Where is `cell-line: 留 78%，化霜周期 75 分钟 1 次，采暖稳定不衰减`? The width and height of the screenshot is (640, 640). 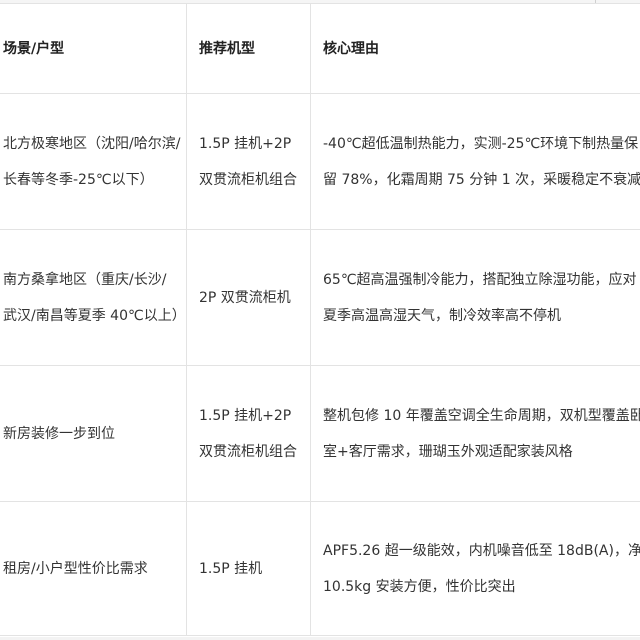
cell-line: 留 78%，化霜周期 75 分钟 1 次，采暖稳定不衰减 is located at coordinates (481, 179).